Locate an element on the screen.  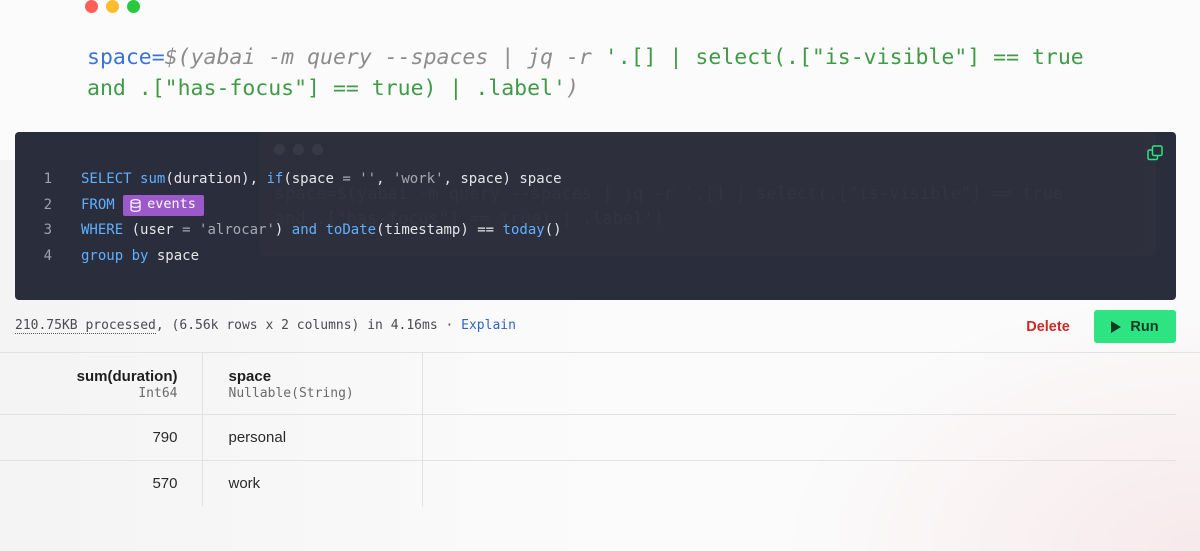
line-number: 2 is located at coordinates (47, 204).